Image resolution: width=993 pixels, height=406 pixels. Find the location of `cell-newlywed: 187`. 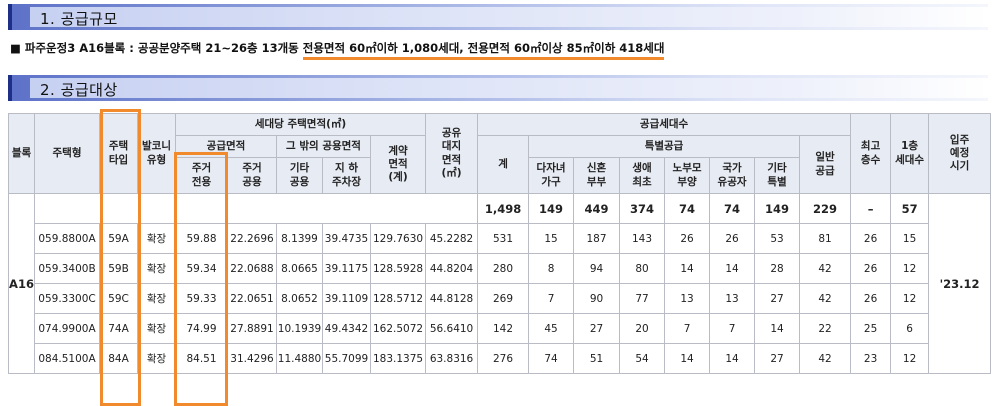

cell-newlywed: 187 is located at coordinates (597, 238).